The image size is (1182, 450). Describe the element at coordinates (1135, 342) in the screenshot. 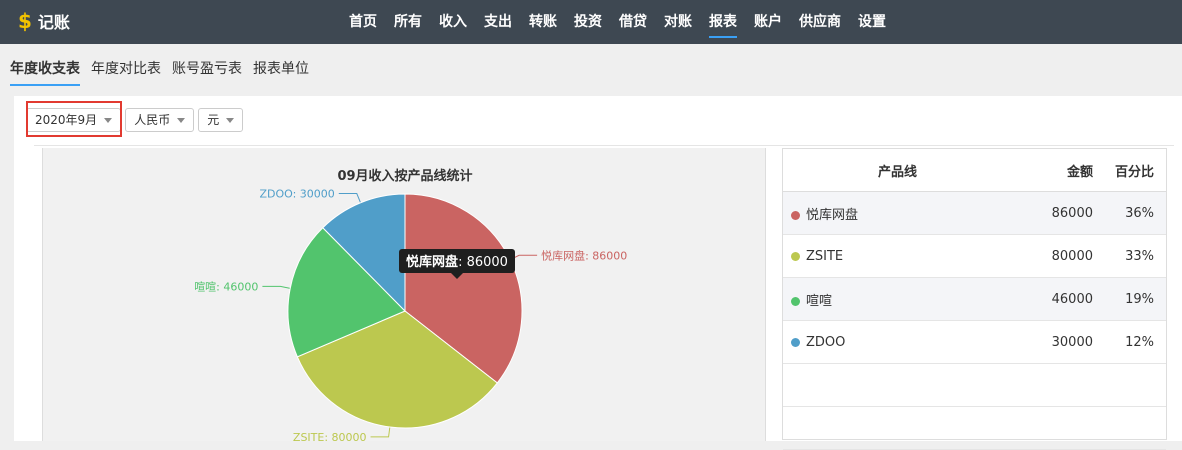

I see `cell-percent: 12%` at that location.